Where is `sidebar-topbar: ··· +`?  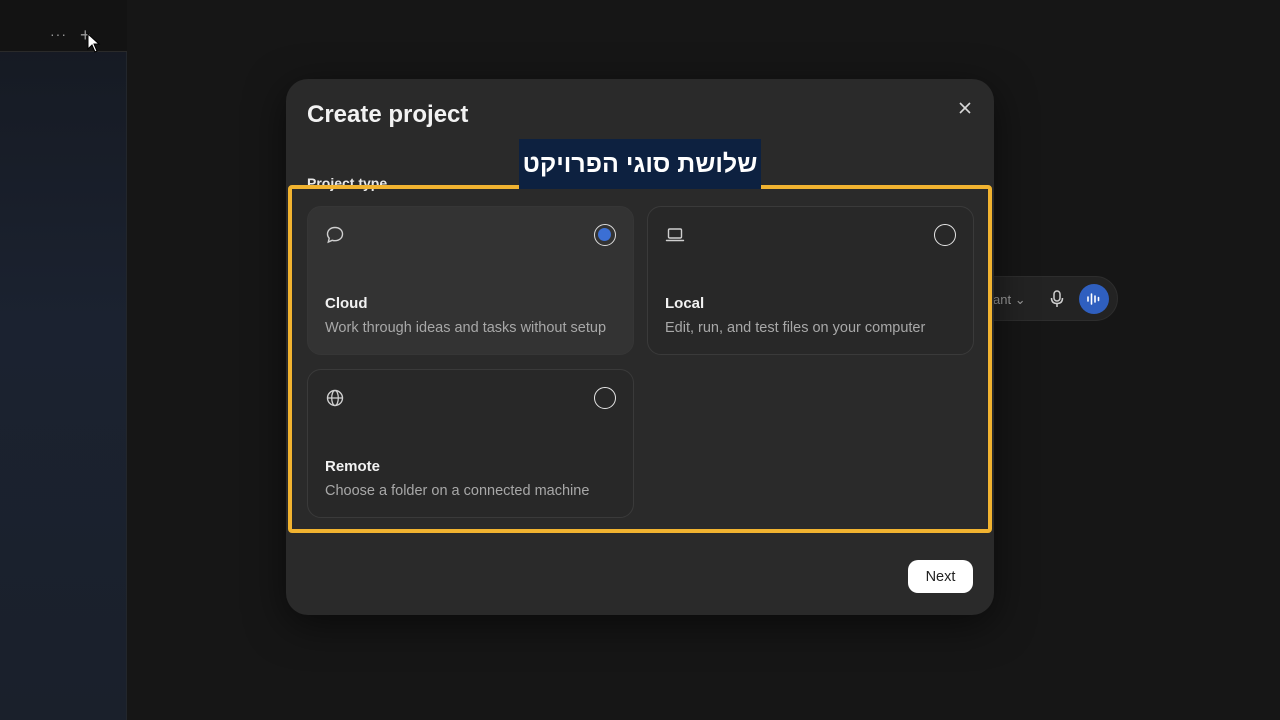
sidebar-topbar: ··· + is located at coordinates (63, 26).